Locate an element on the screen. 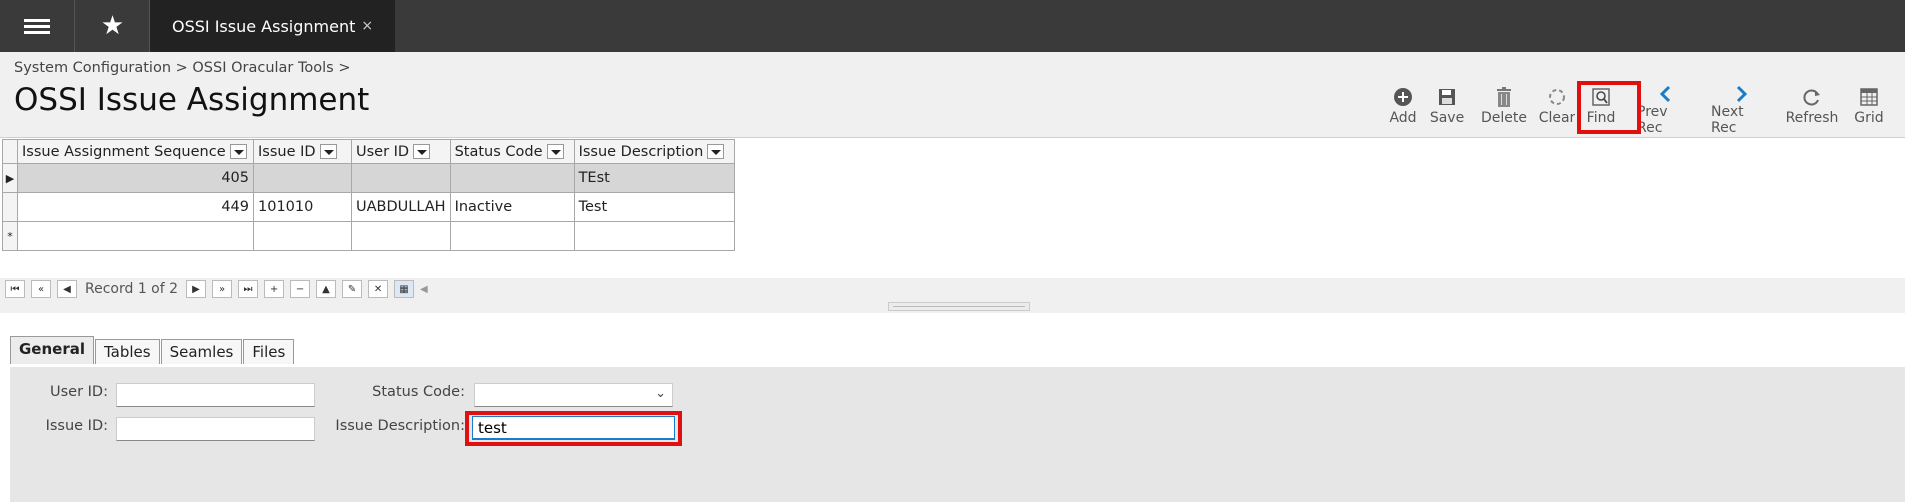 This screenshot has width=1905, height=502. prev-rec-button: Prev Rec is located at coordinates (1666, 110).